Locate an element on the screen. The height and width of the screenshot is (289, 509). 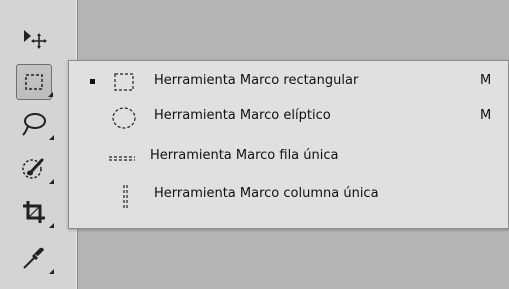
single-column-marquee-icon is located at coordinates (125, 197).